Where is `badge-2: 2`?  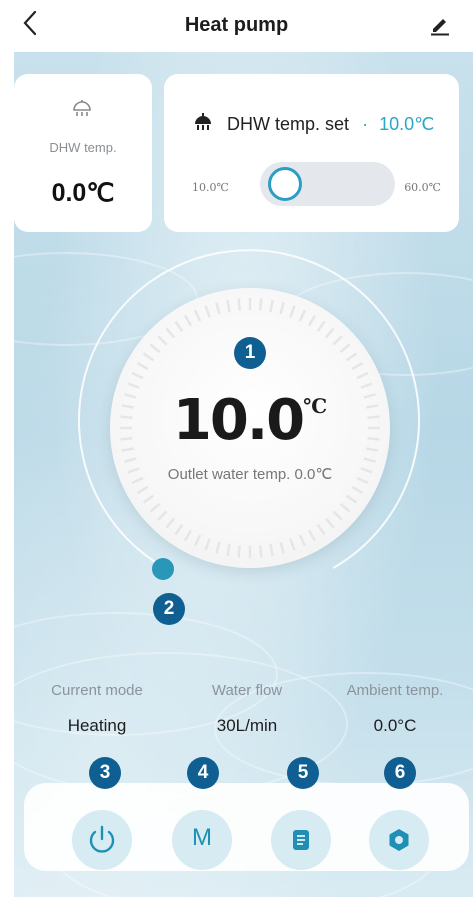
badge-2: 2 is located at coordinates (169, 609).